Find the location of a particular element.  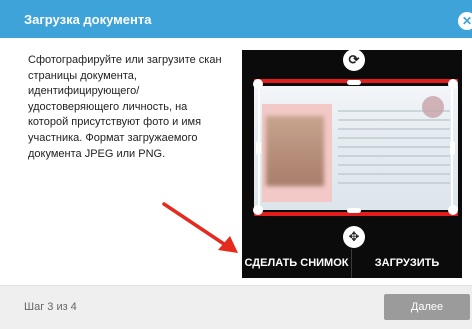

next-button: Далее is located at coordinates (427, 307).